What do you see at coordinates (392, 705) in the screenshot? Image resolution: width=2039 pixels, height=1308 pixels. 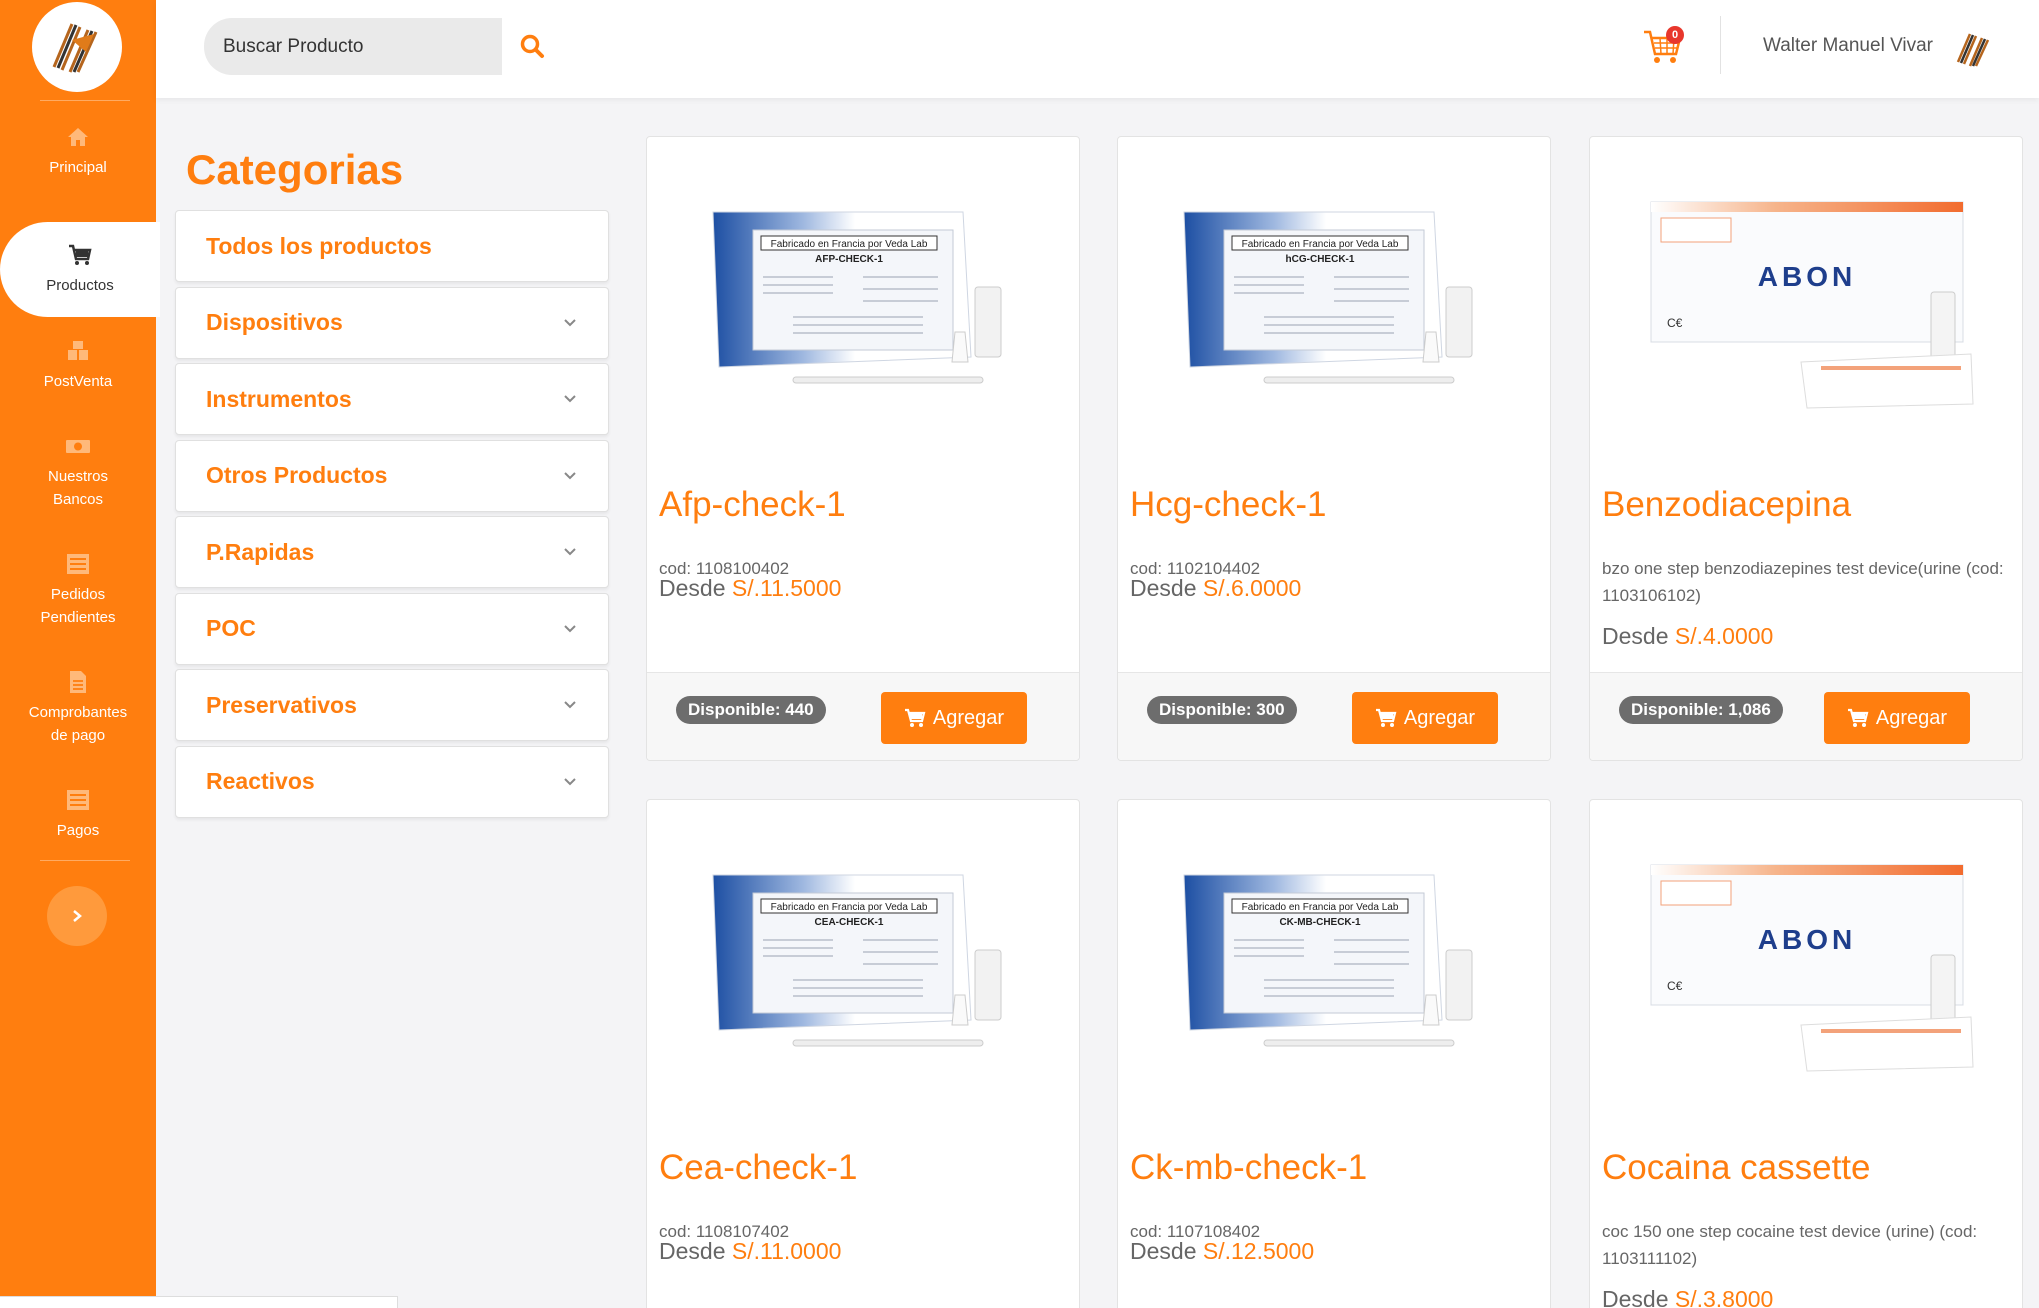 I see `category-preservativos: Preservativos` at bounding box center [392, 705].